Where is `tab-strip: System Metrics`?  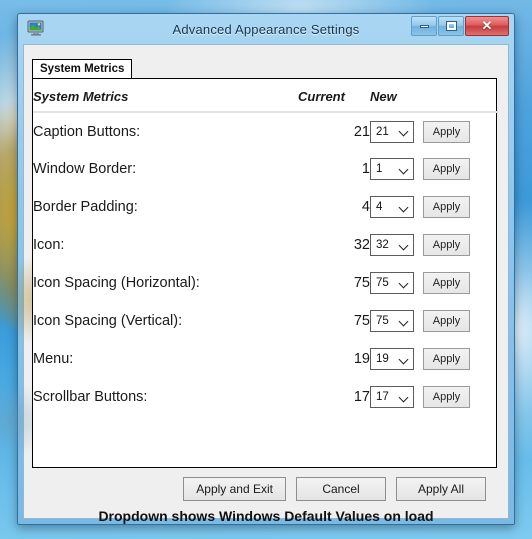
tab-strip: System Metrics is located at coordinates (82, 69).